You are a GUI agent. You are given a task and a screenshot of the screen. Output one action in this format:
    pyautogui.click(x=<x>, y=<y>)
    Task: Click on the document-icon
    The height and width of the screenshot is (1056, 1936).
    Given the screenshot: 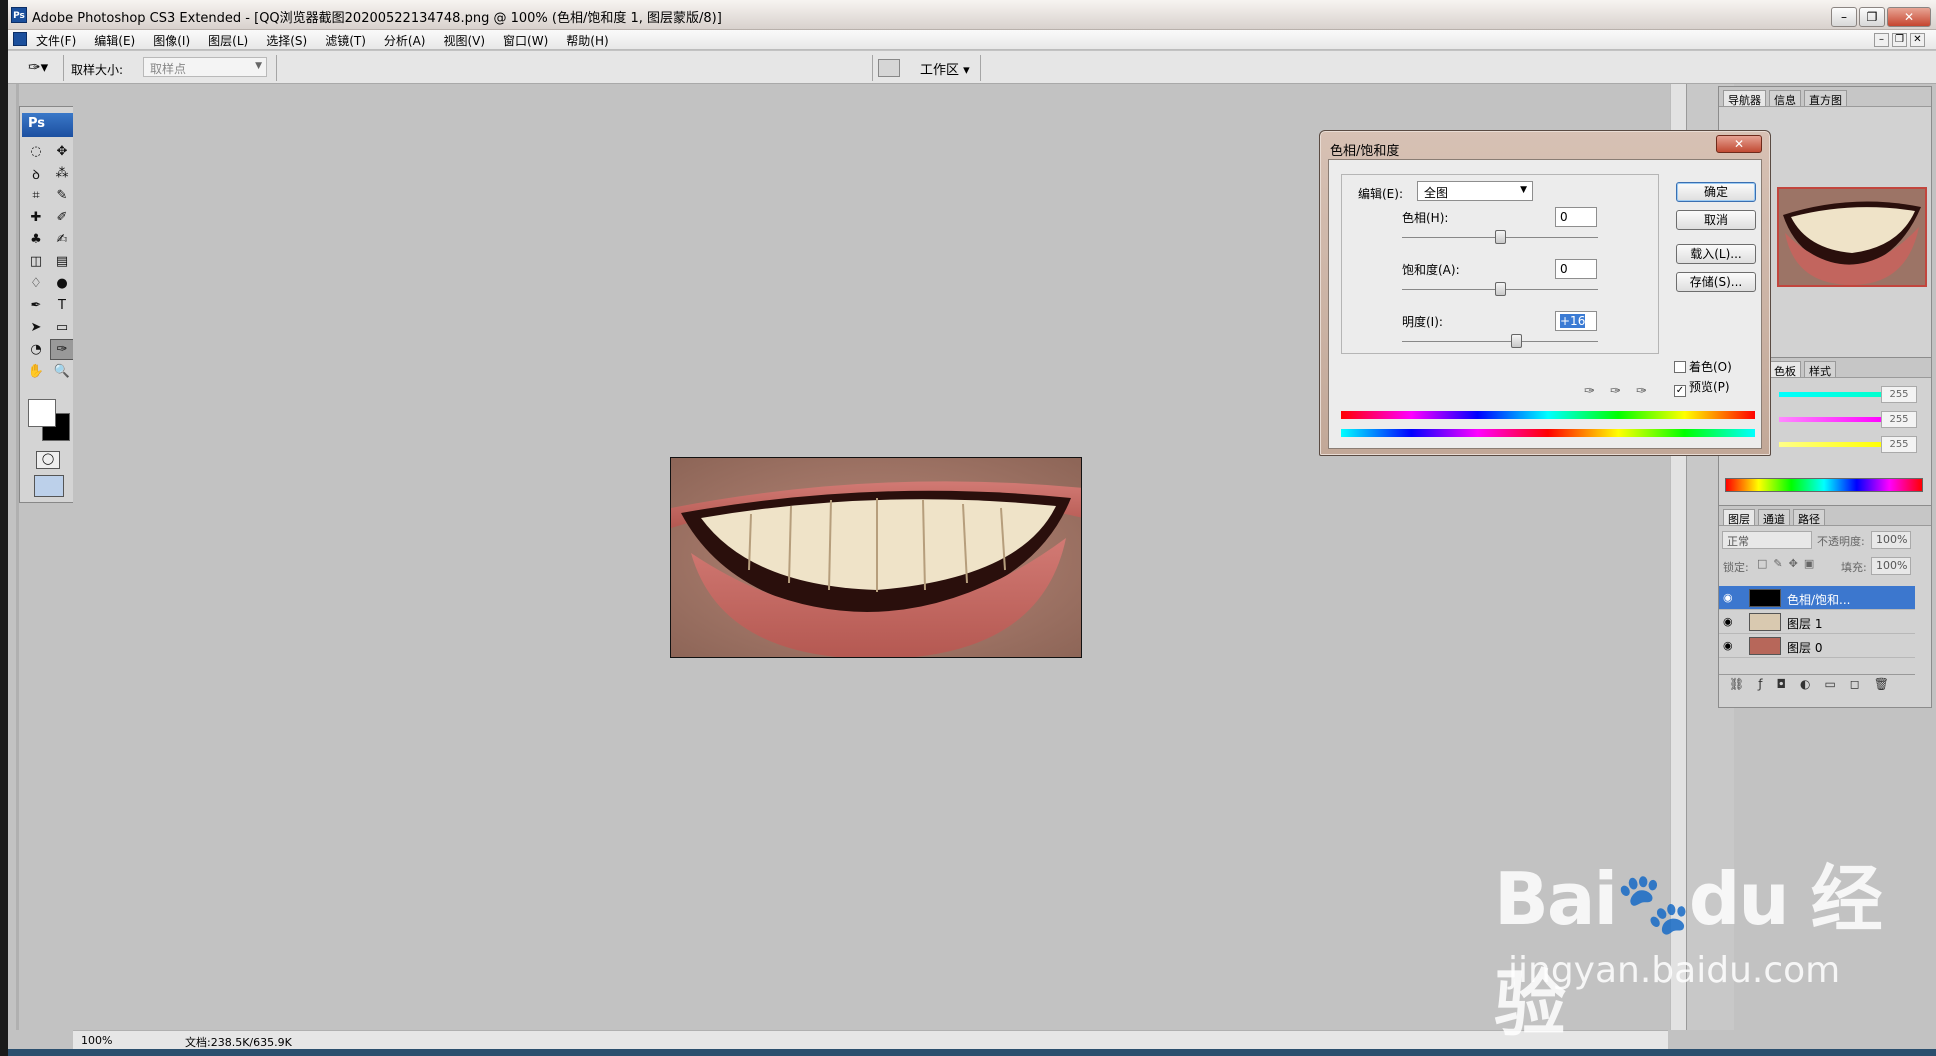 What is the action you would take?
    pyautogui.click(x=20, y=39)
    